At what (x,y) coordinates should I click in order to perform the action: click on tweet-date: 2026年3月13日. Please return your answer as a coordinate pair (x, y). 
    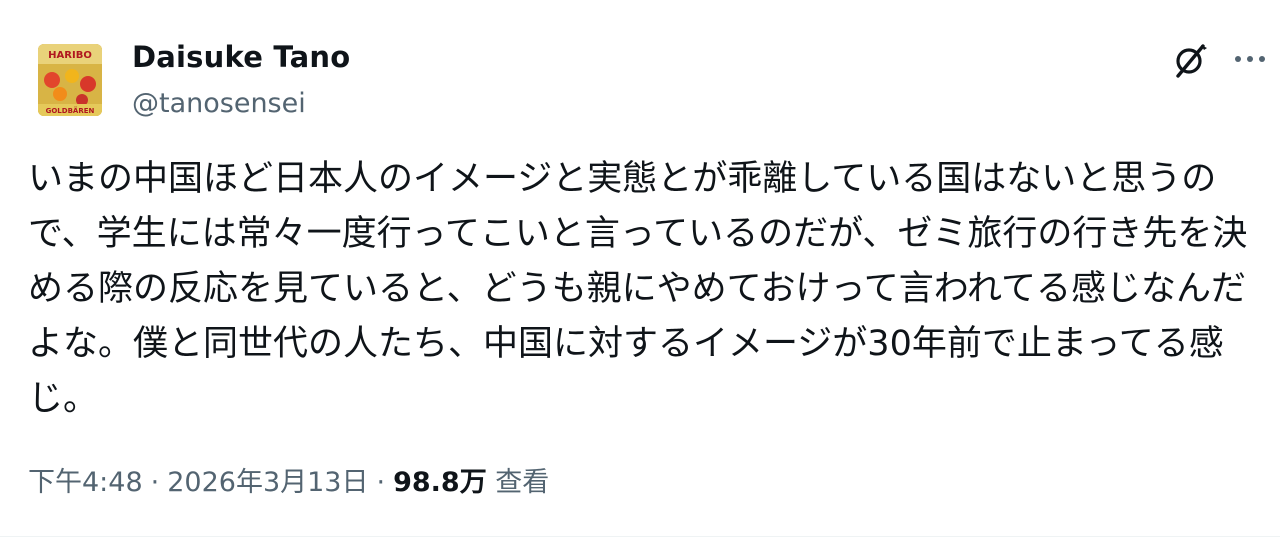
    Looking at the image, I should click on (267, 482).